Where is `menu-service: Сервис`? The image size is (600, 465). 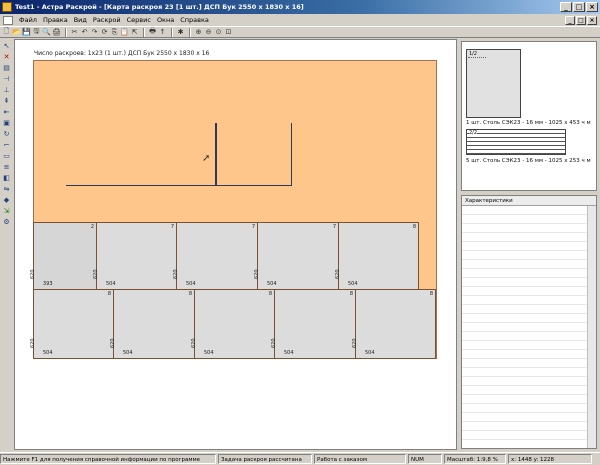
menu-service: Сервис is located at coordinates (139, 20).